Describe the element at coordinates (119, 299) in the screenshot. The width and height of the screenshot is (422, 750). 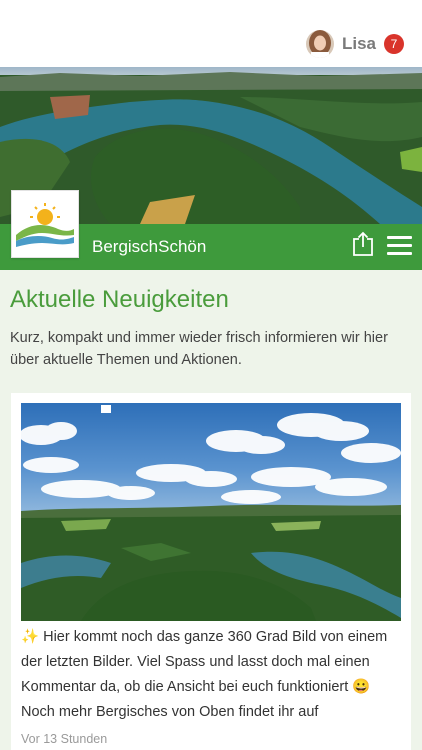
I see `page-title: Aktuelle Neuigkeiten` at that location.